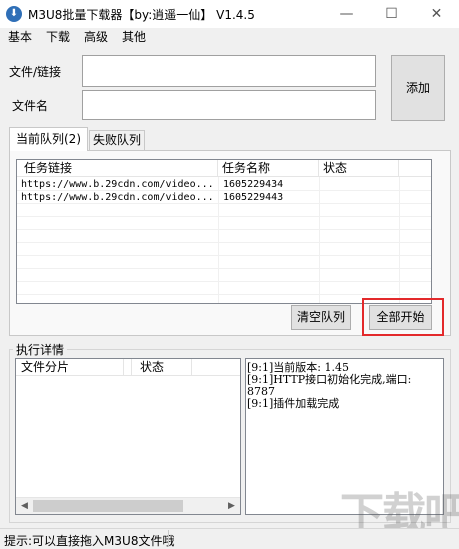  Describe the element at coordinates (48, 139) in the screenshot. I see `tab-current-queue: 当前队列(2)` at that location.